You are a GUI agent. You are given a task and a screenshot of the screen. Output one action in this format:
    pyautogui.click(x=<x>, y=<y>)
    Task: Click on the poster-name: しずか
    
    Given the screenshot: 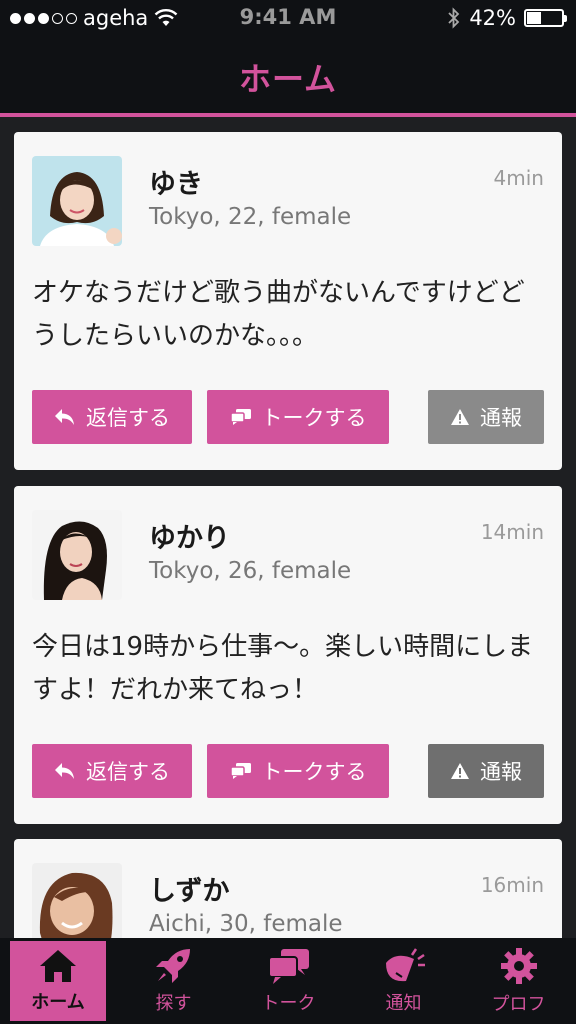 What is the action you would take?
    pyautogui.click(x=189, y=891)
    